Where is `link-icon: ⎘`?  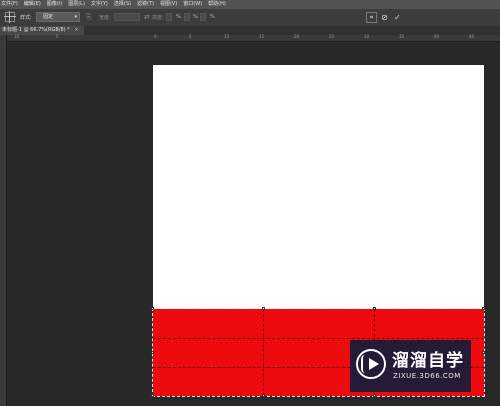 link-icon: ⎘ is located at coordinates (89, 17).